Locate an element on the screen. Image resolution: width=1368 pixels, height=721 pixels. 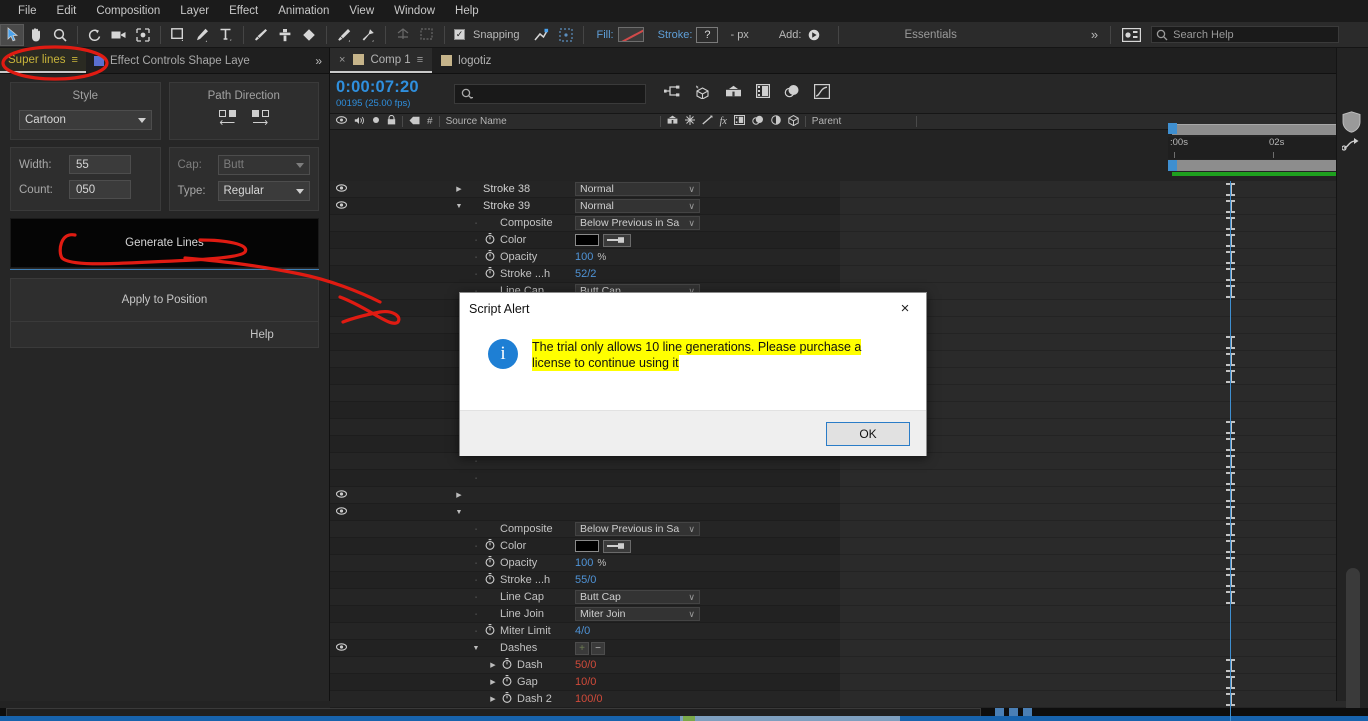
tab-logotiz: logotiz is located at coordinates (466, 60).